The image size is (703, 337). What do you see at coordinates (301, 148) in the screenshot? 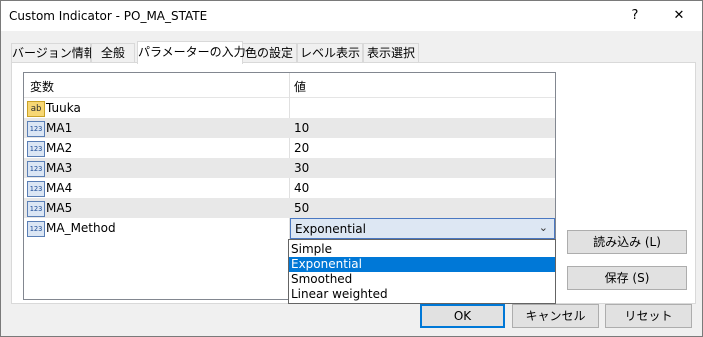
I see `param-value: 20` at bounding box center [301, 148].